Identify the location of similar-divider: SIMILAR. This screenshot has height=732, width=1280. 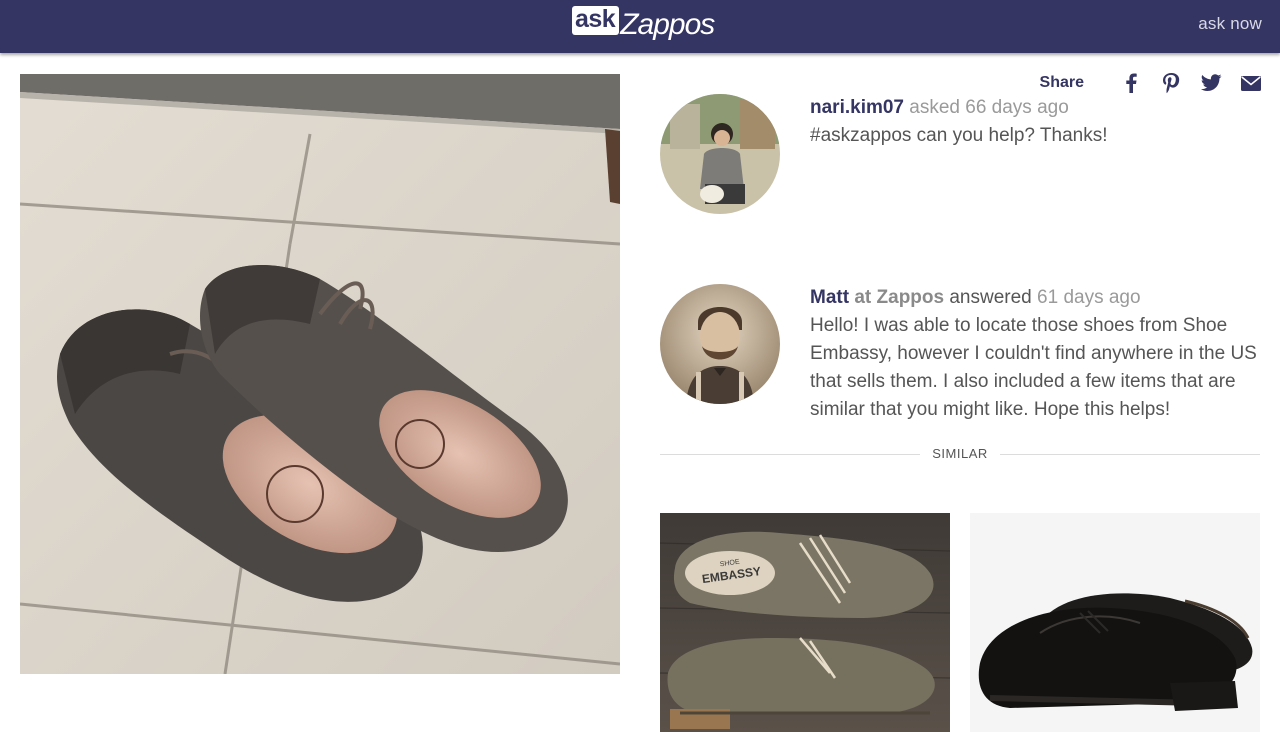
(960, 454).